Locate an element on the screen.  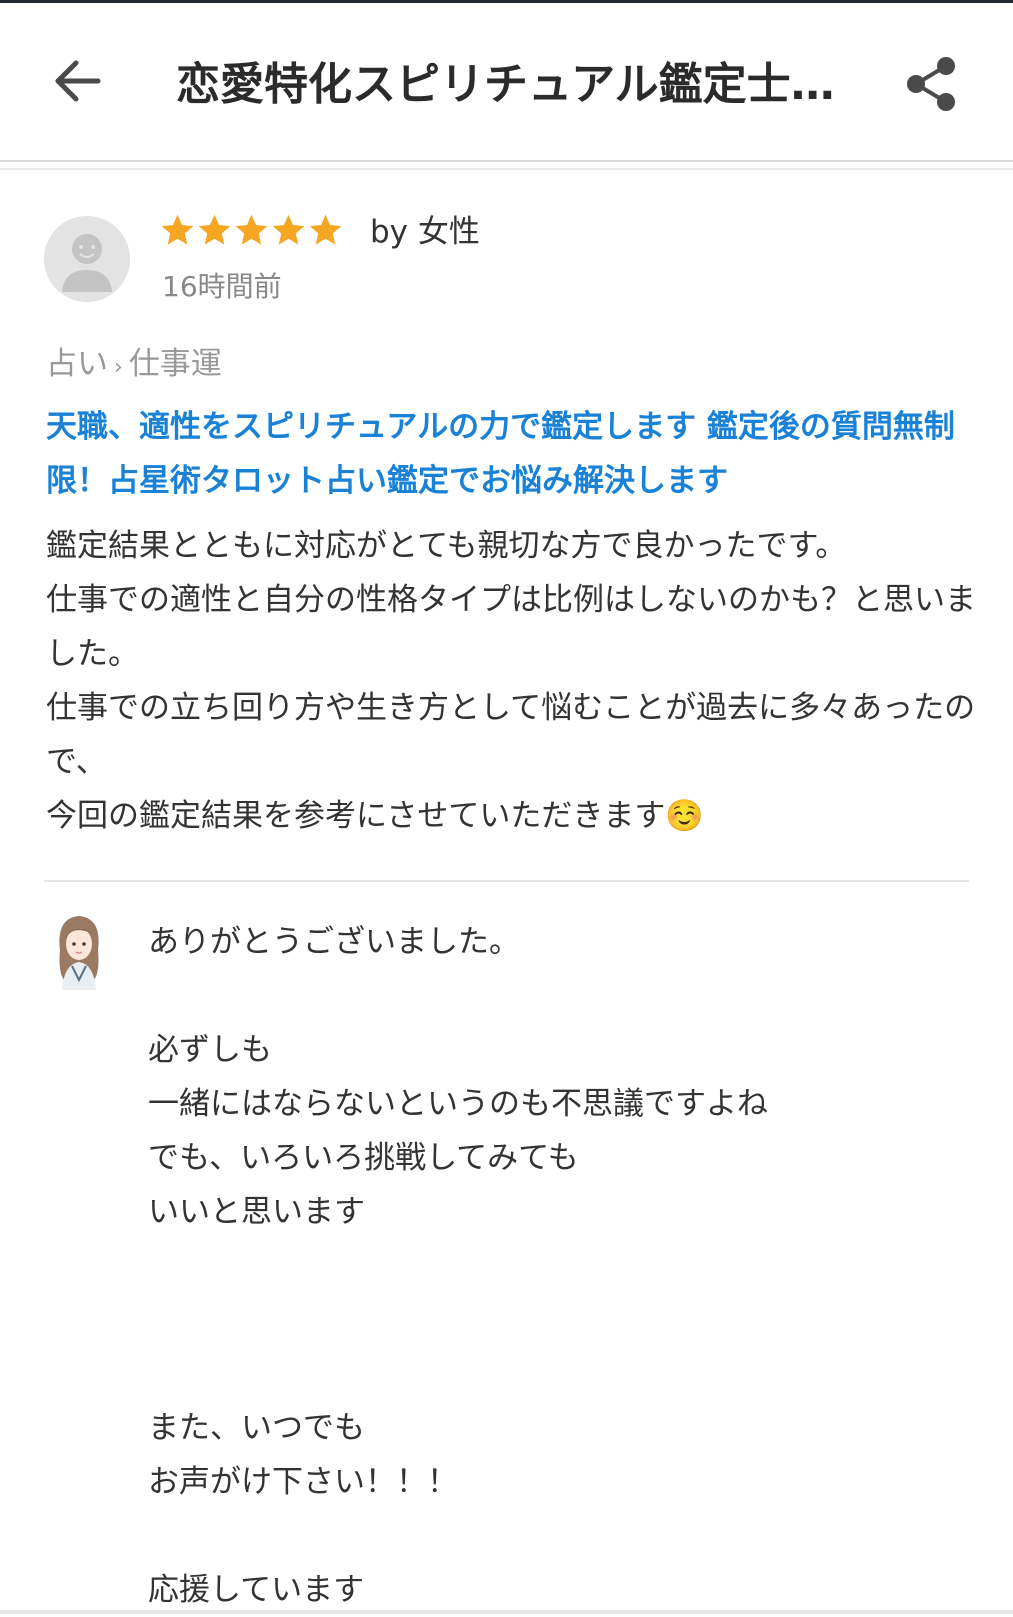
review-timestamp: 16時間前 is located at coordinates (222, 286).